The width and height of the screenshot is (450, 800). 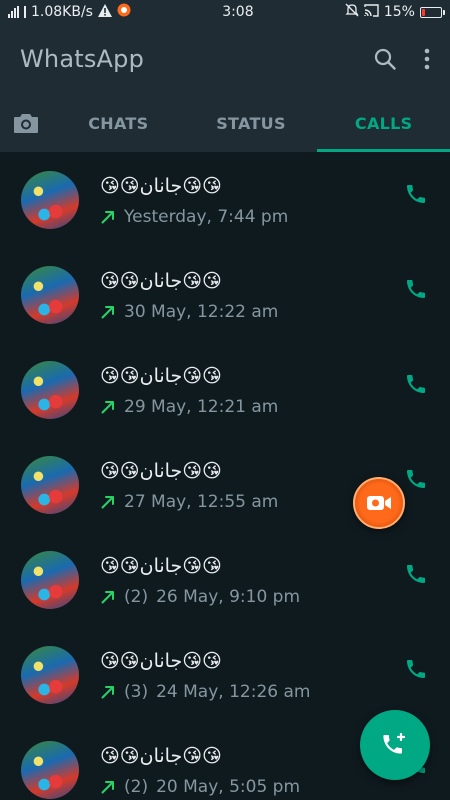 I want to click on call-info: 😘😘جانان😘😘 (3) 24 May, 12:26 am, so click(x=275, y=675).